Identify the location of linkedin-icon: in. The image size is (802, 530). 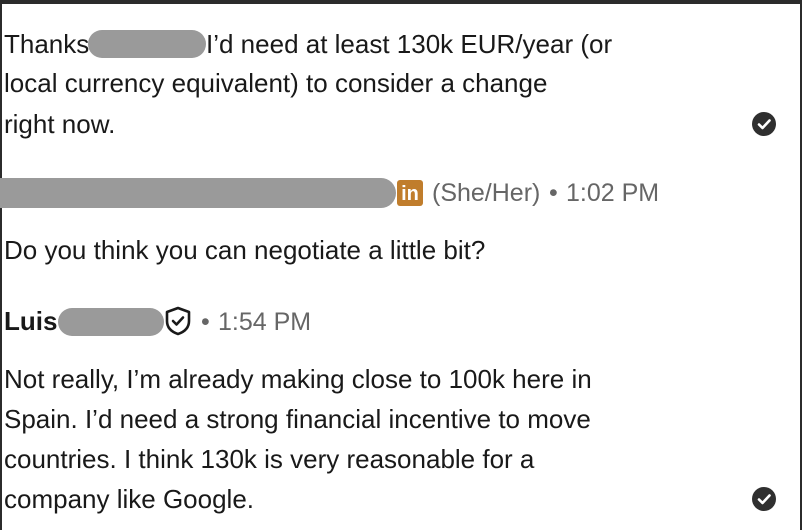
(410, 193).